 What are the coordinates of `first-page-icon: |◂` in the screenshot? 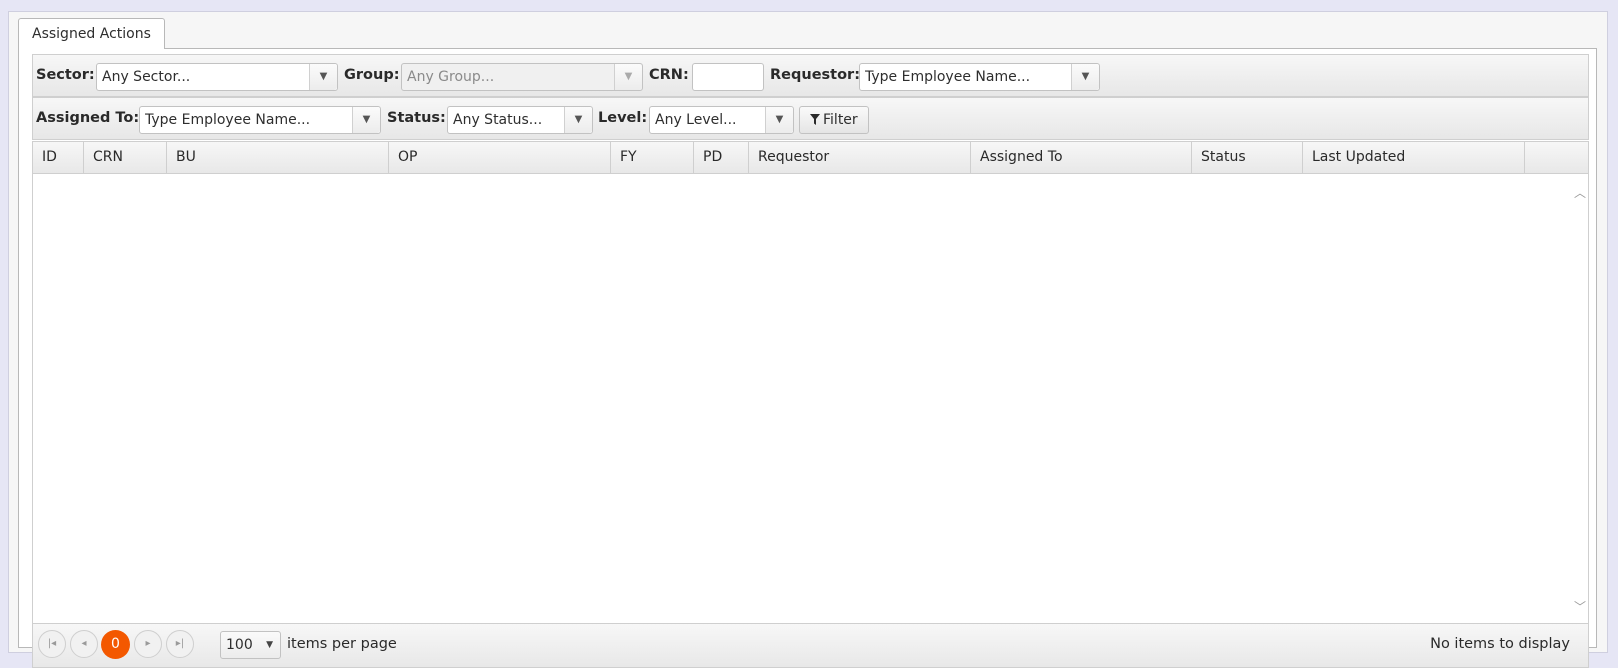 It's located at (52, 644).